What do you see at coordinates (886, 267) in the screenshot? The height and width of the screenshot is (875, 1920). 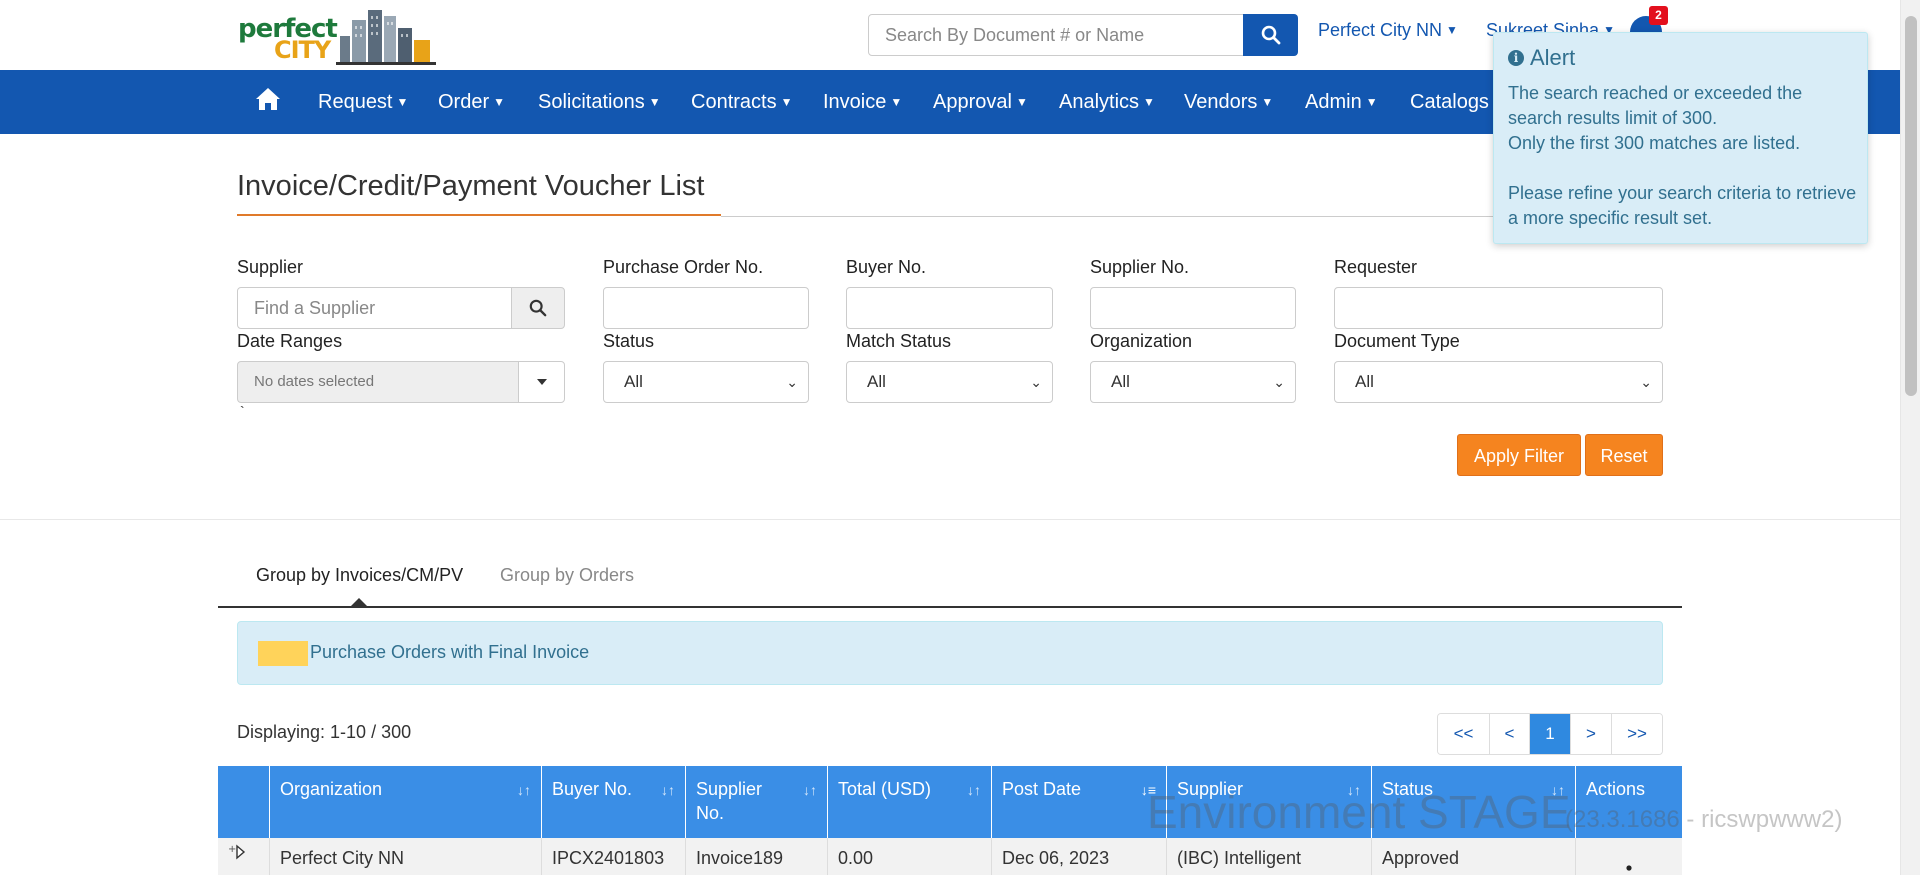 I see `buyer-number-label: Buyer No.` at bounding box center [886, 267].